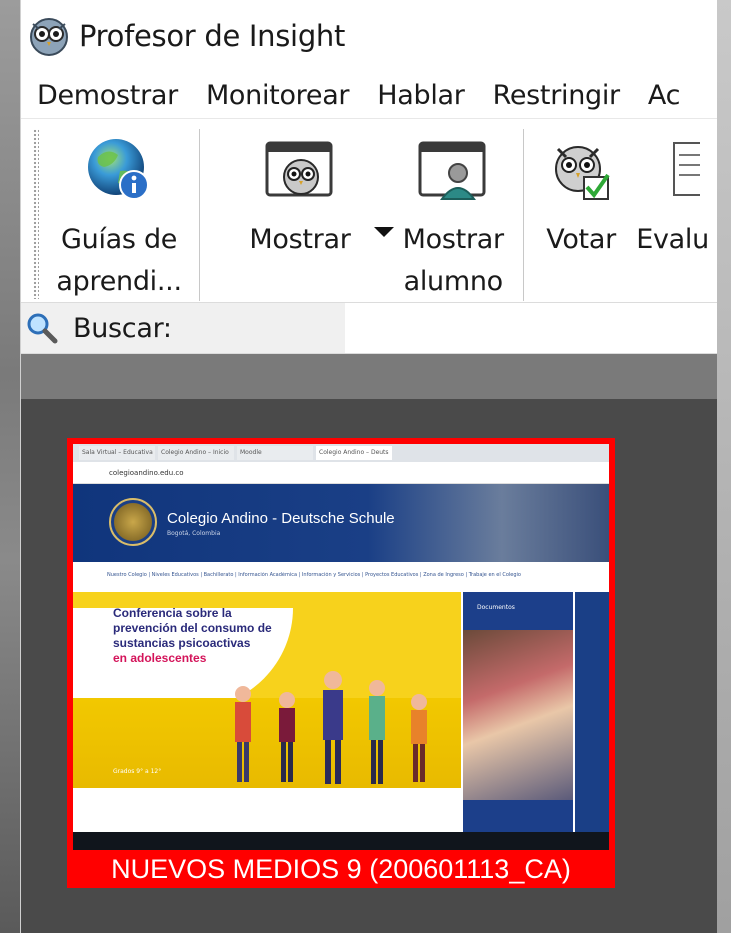  I want to click on search-icon, so click(42, 328).